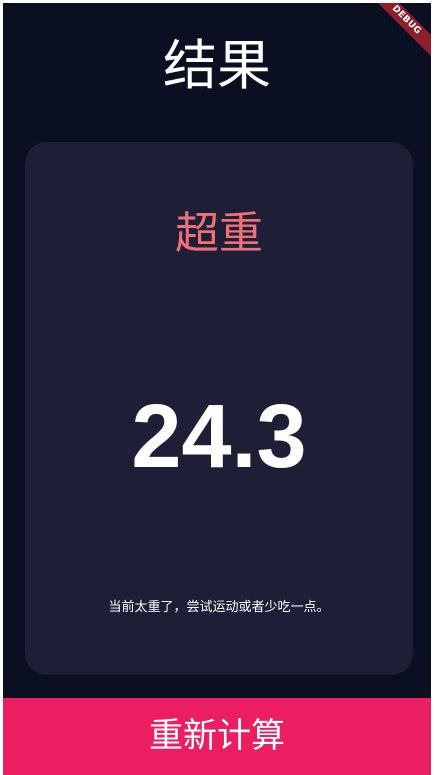 The image size is (434, 775). Describe the element at coordinates (217, 736) in the screenshot. I see `recalculate-button: 重新计算` at that location.